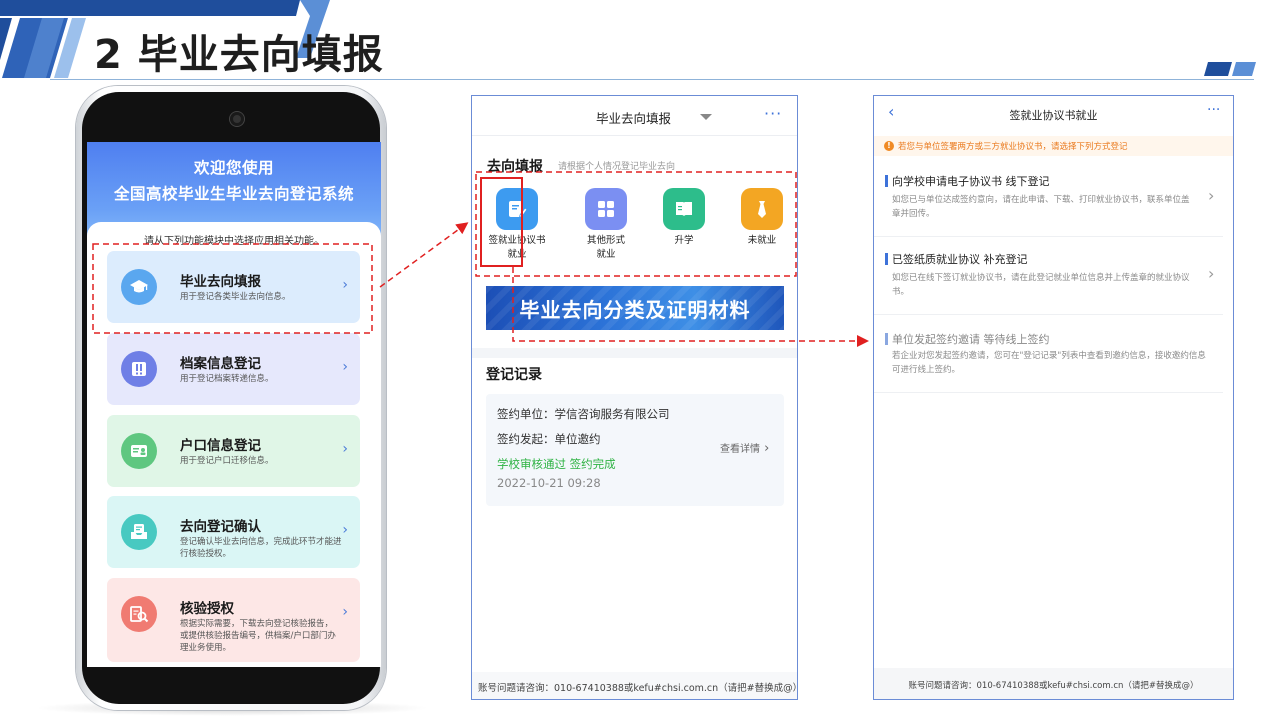 This screenshot has width=1280, height=720. Describe the element at coordinates (1041, 278) in the screenshot. I see `option-desc-line-1: 如您已在线下签订就业协议书，请在此登记就业单位信息并上传盖章的就业协议` at that location.